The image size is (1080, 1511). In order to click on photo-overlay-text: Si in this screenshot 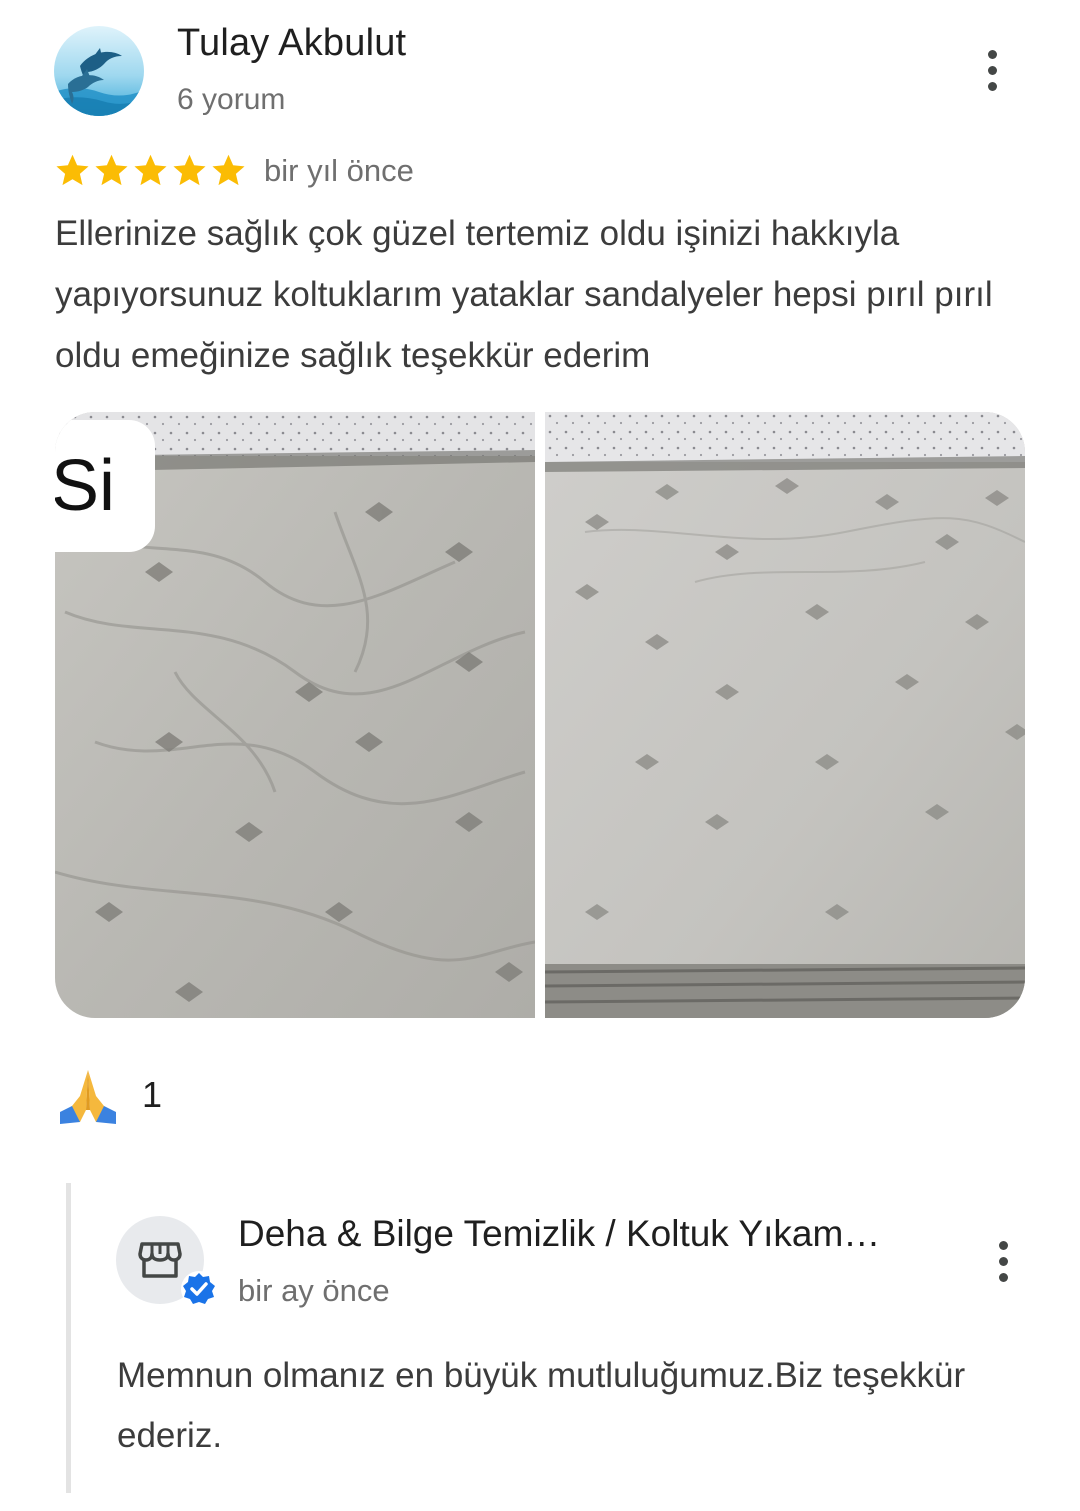, I will do `click(85, 486)`.